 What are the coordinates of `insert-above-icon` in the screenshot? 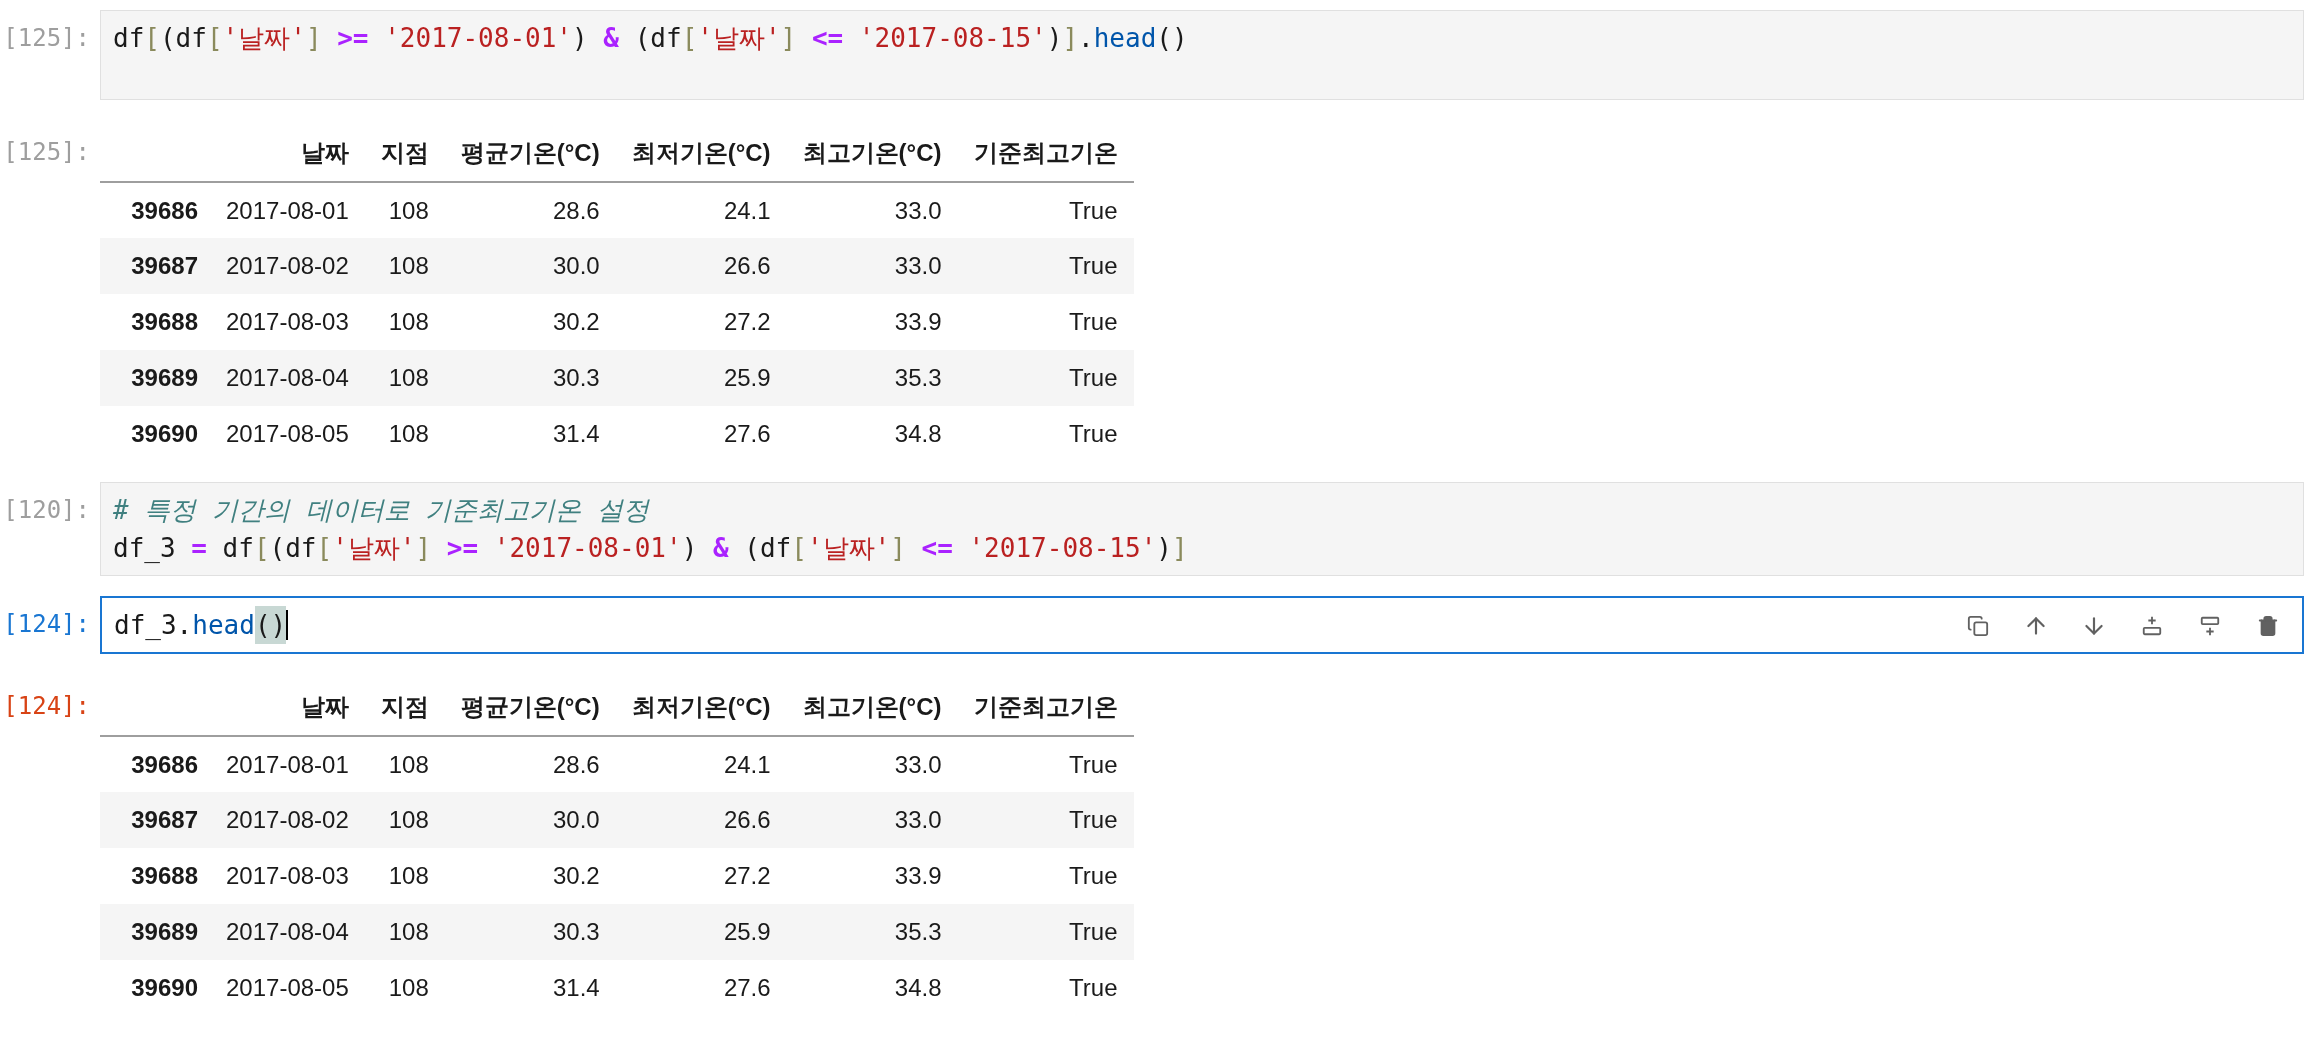 It's located at (2152, 626).